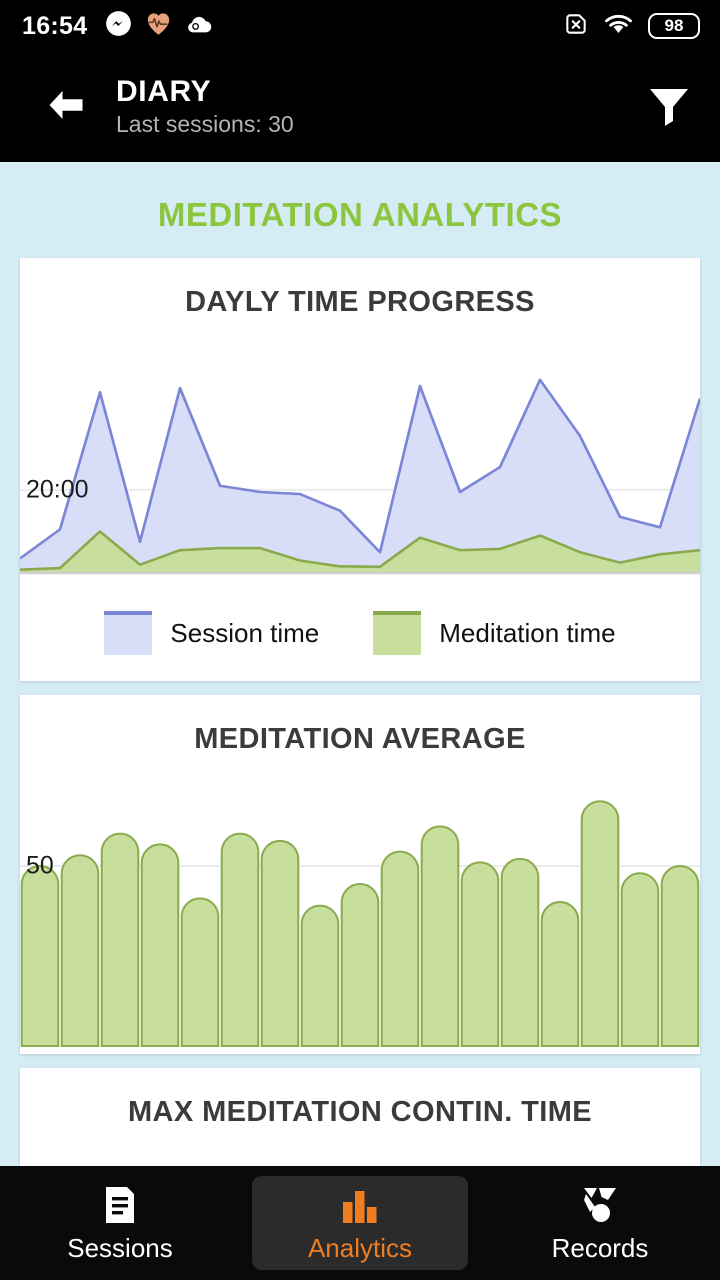 The height and width of the screenshot is (1280, 720). What do you see at coordinates (397, 633) in the screenshot?
I see `legend-swatch-meditation-time` at bounding box center [397, 633].